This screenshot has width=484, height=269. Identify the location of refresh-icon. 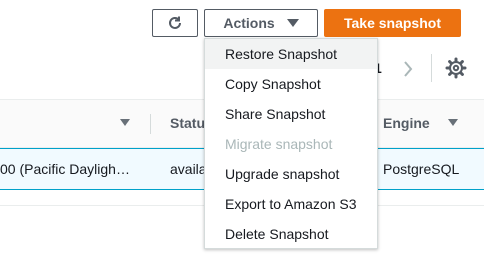
(175, 22).